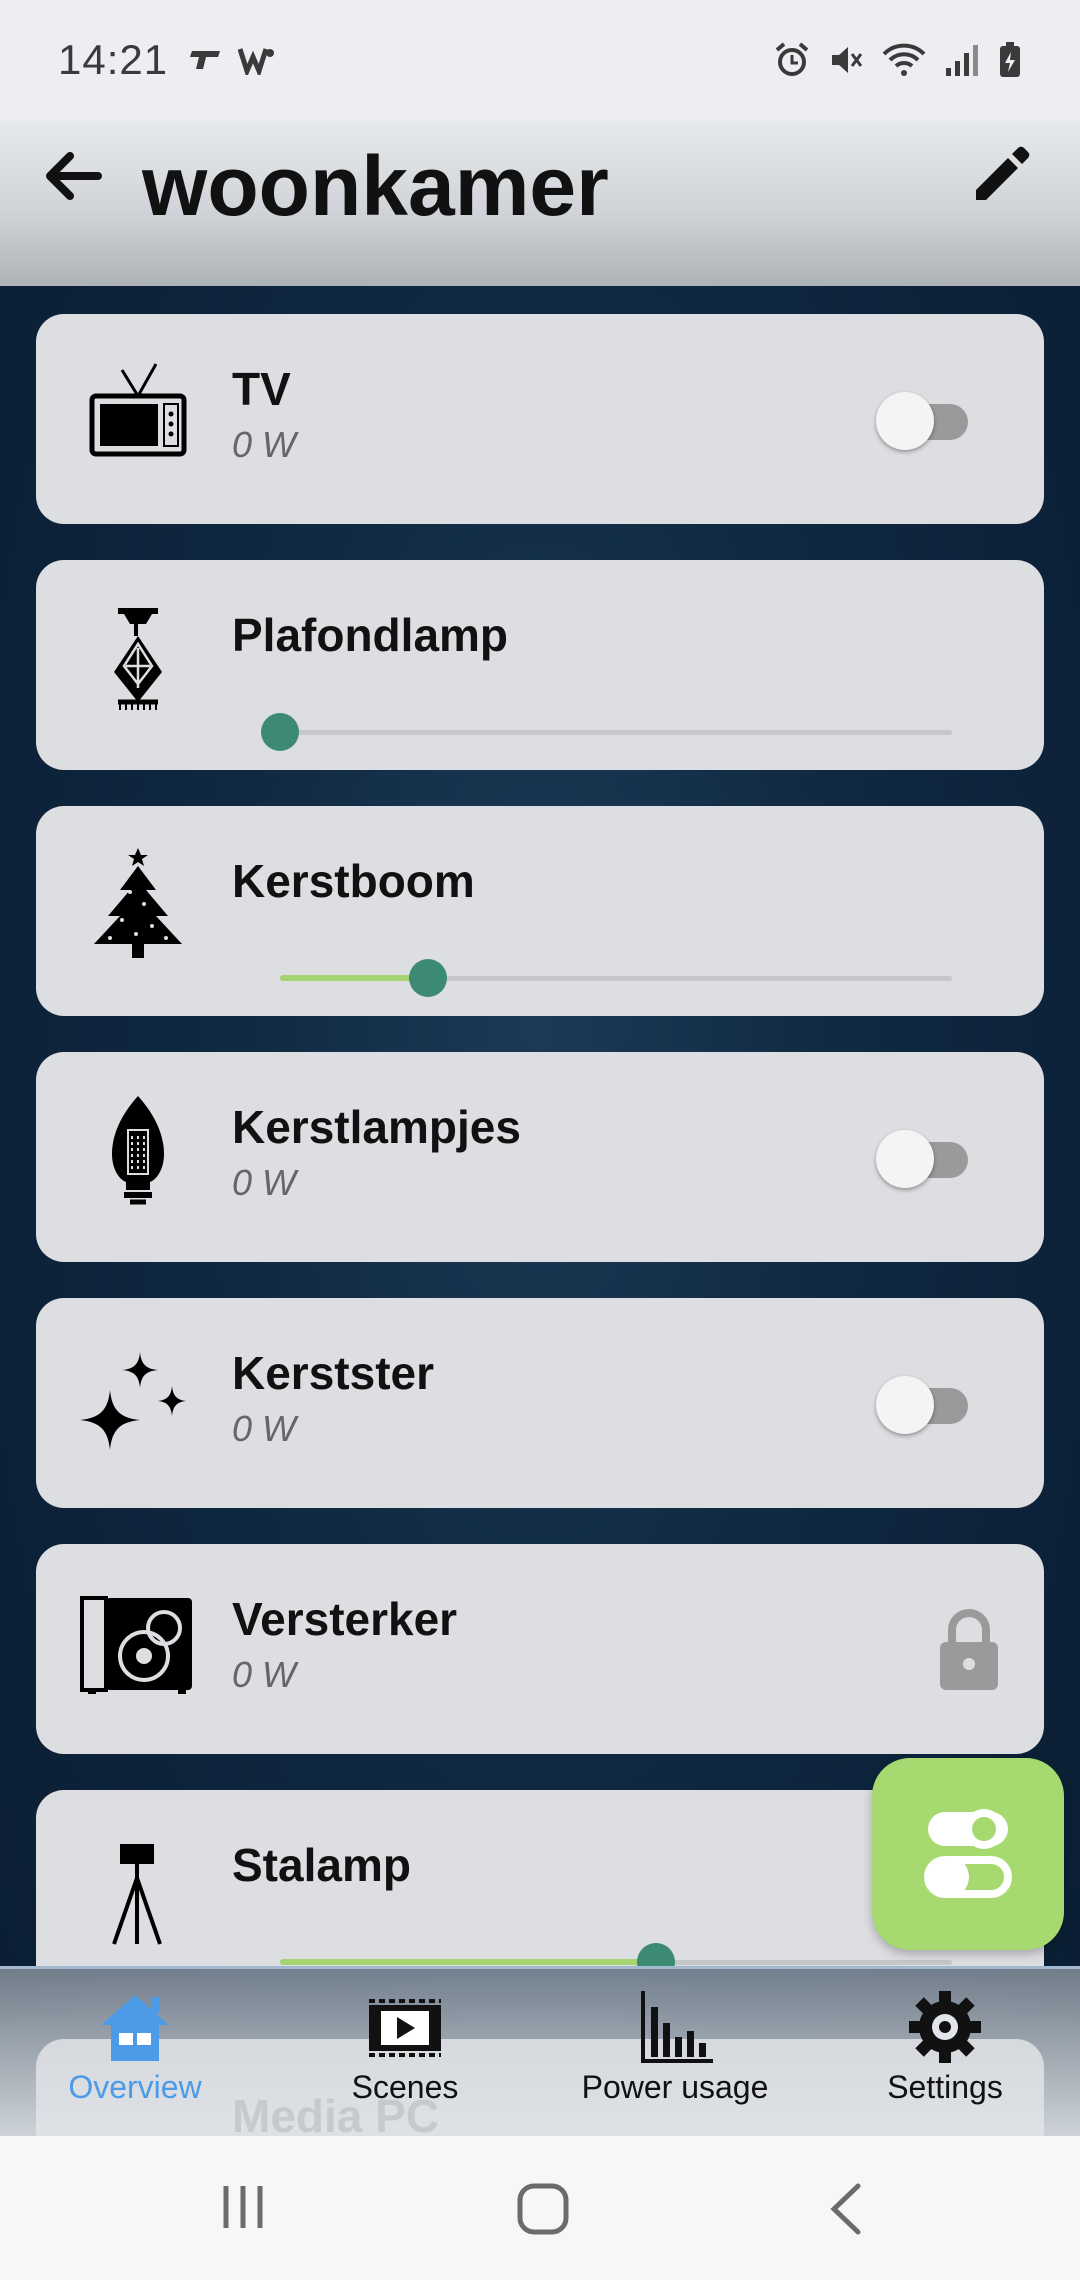  Describe the element at coordinates (962, 60) in the screenshot. I see `signal-icon` at that location.